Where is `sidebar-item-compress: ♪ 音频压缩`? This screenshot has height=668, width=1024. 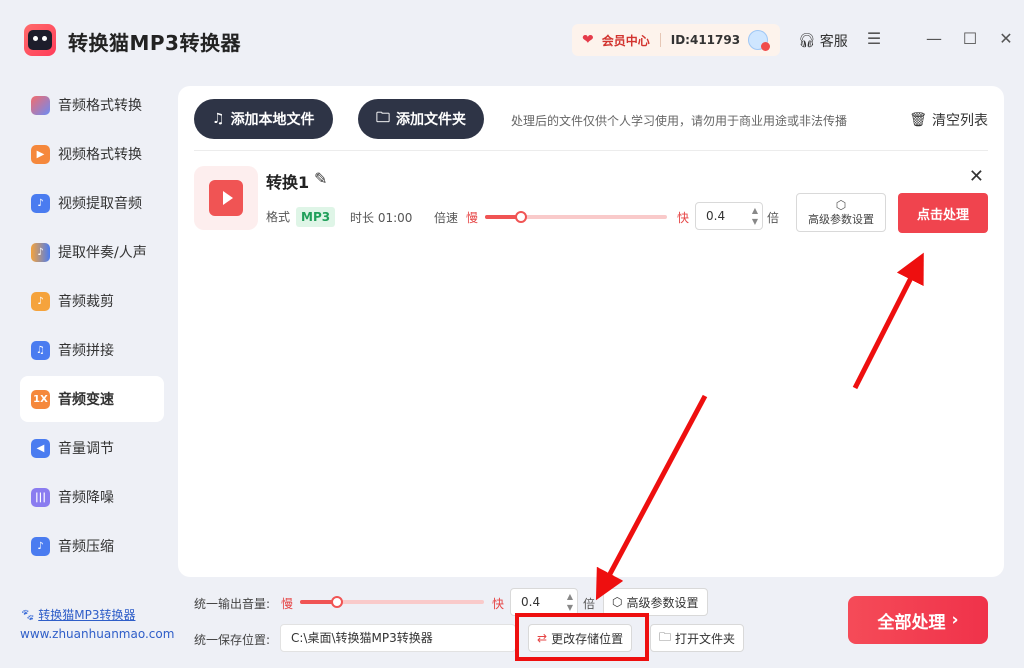 sidebar-item-compress: ♪ 音频压缩 is located at coordinates (92, 546).